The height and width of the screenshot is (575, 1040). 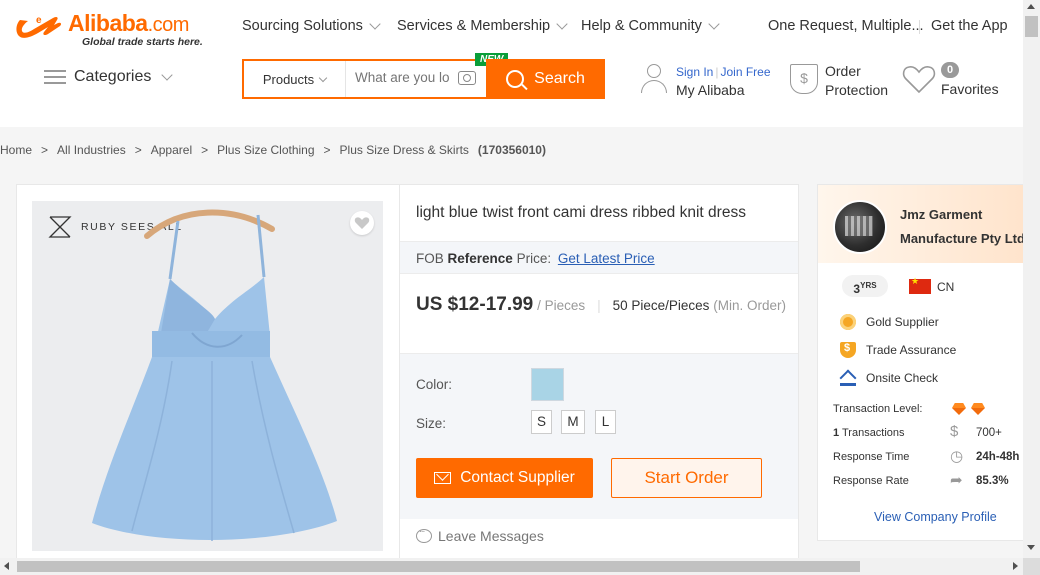 I want to click on nav-help-label: Help & Community, so click(x=641, y=26).